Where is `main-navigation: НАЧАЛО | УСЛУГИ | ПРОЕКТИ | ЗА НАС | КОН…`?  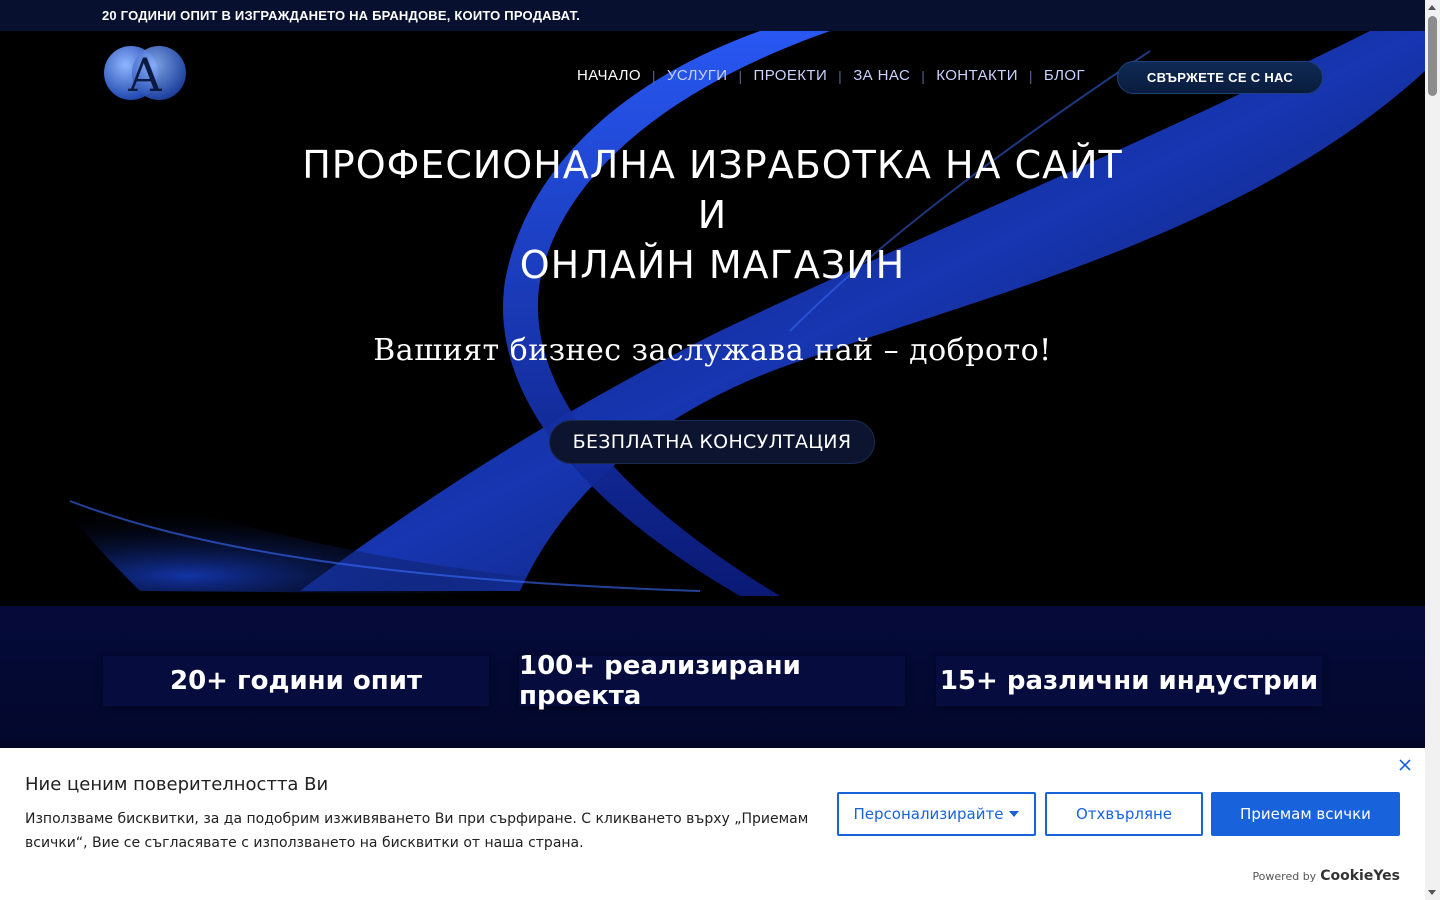 main-navigation: НАЧАЛО | УСЛУГИ | ПРОЕКТИ | ЗА НАС | КОН… is located at coordinates (831, 75).